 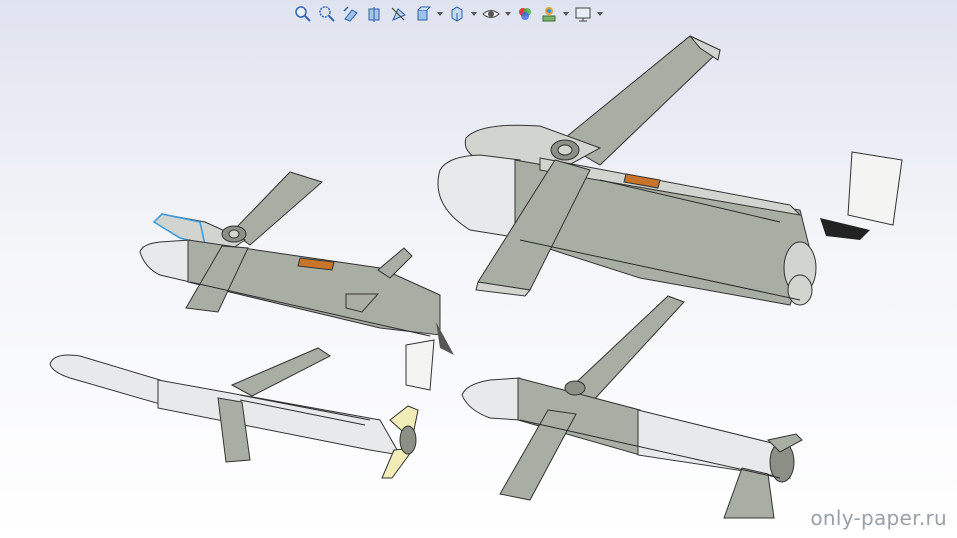 I want to click on hide-show-items-button, so click(x=491, y=14).